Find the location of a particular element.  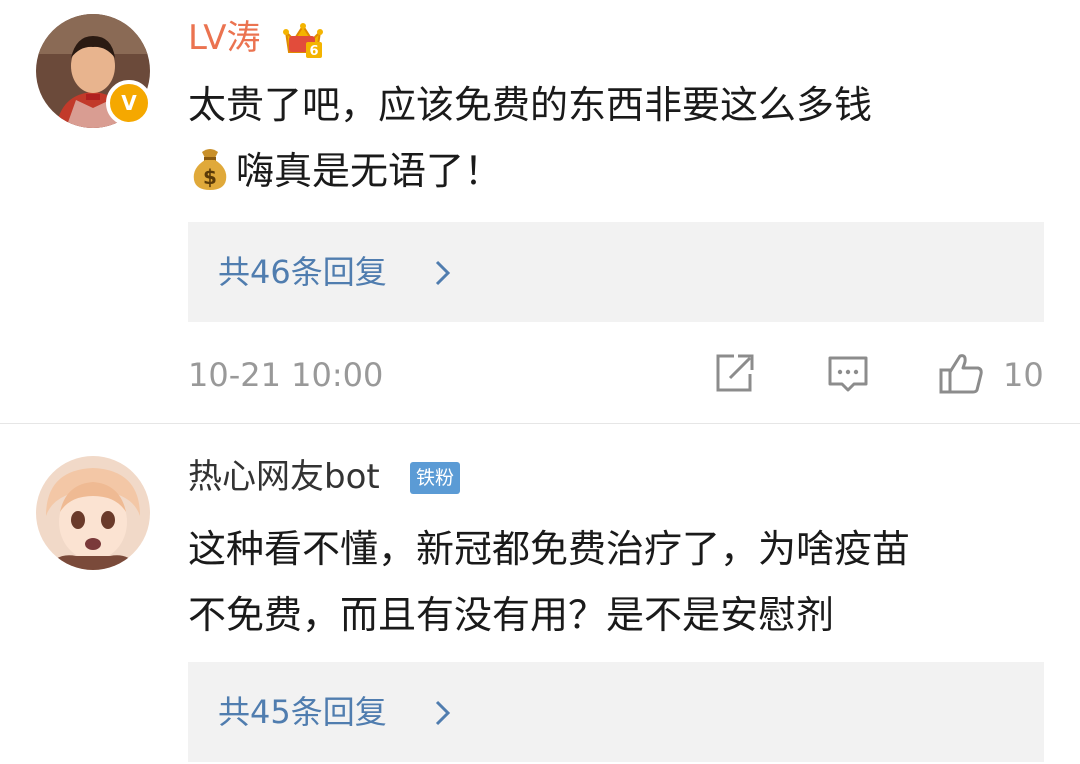

avatar is located at coordinates (93, 513).